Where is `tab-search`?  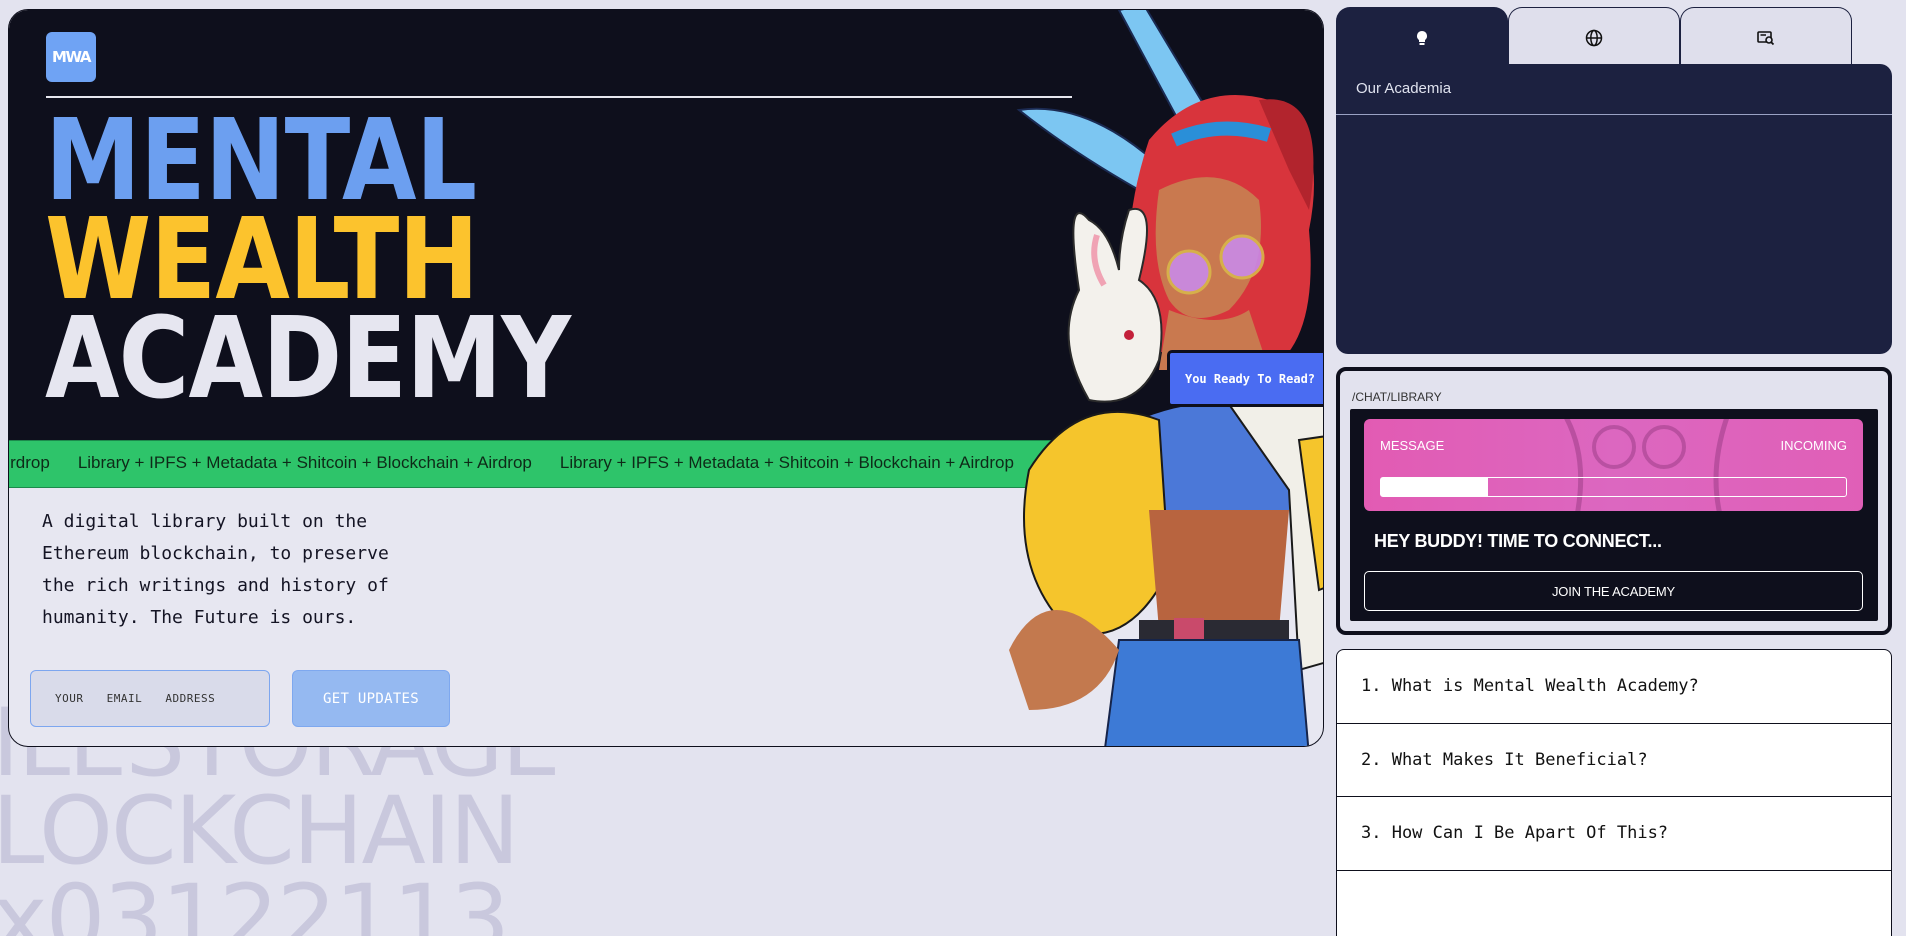 tab-search is located at coordinates (1766, 37).